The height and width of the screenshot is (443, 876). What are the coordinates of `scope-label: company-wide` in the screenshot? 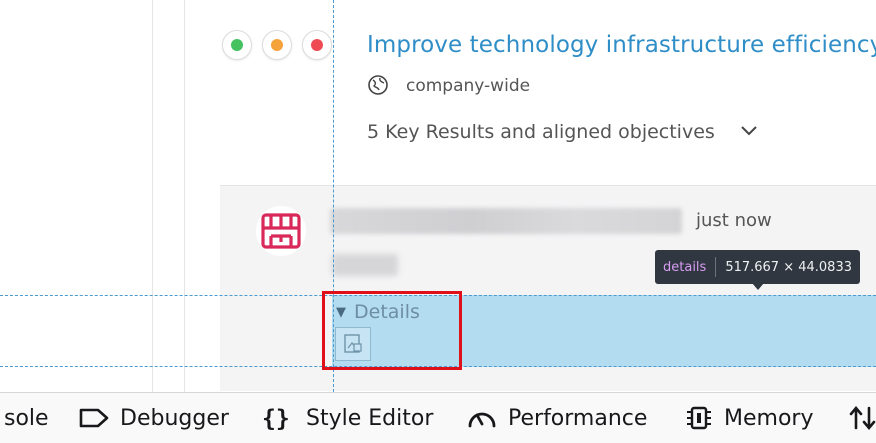 It's located at (468, 86).